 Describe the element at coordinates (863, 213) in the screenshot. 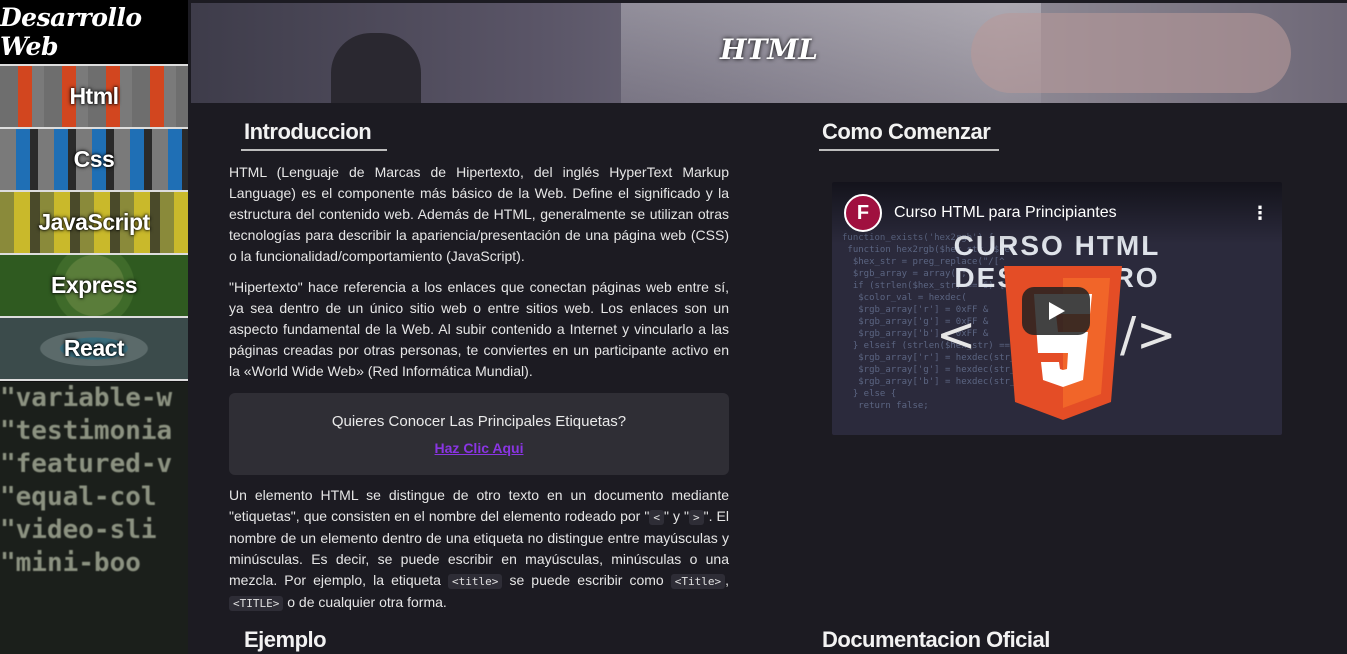

I see `channel-avatar: F` at that location.